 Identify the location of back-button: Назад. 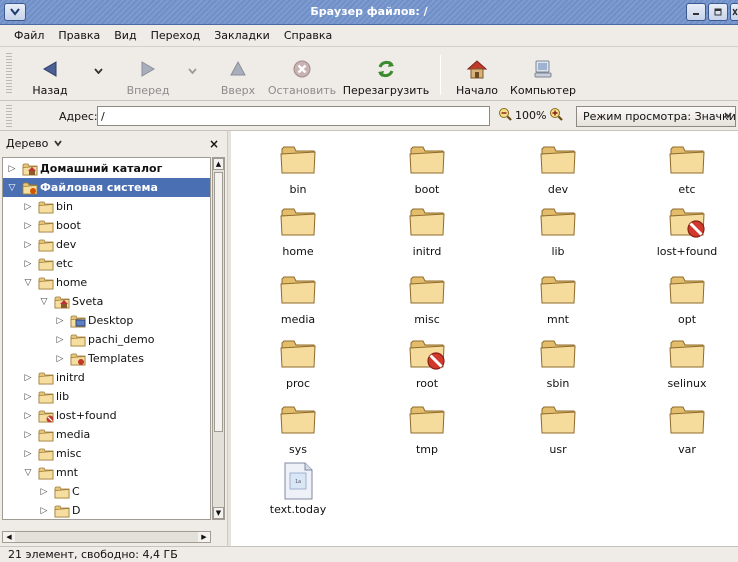
(50, 75).